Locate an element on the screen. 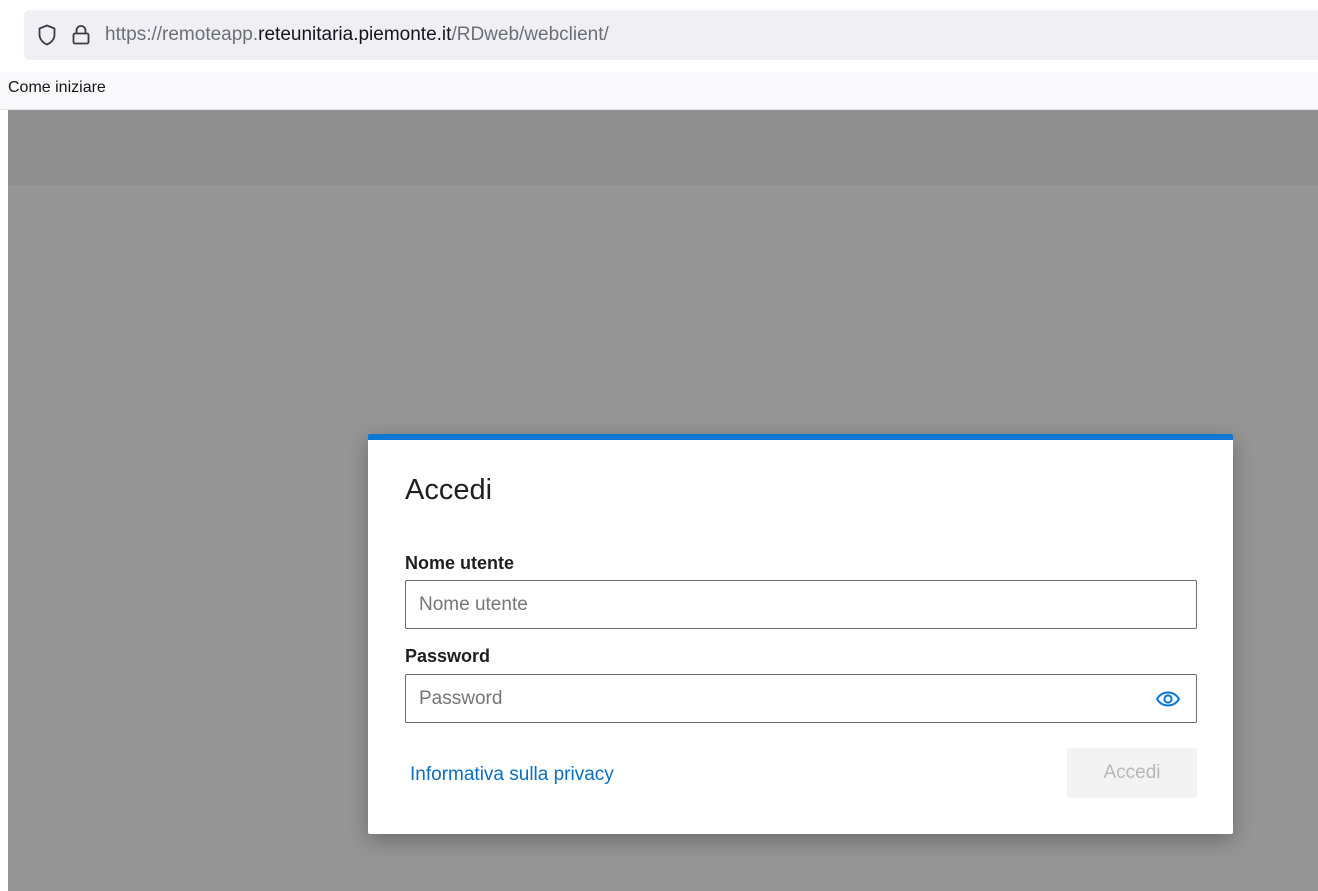 The height and width of the screenshot is (891, 1318). shield-icon is located at coordinates (47, 35).